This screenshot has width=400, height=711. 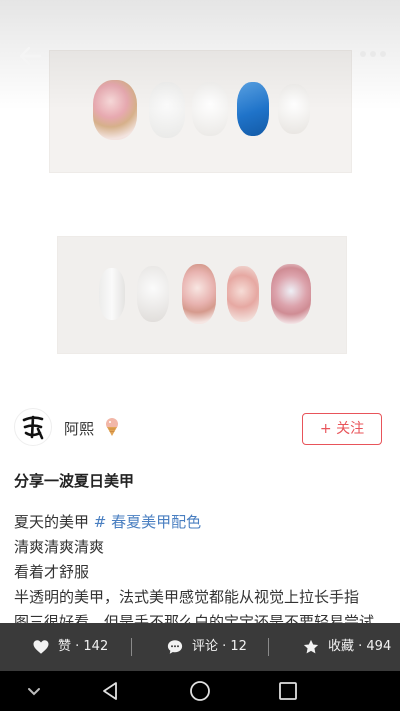 What do you see at coordinates (79, 428) in the screenshot?
I see `author-name: 阿熙` at bounding box center [79, 428].